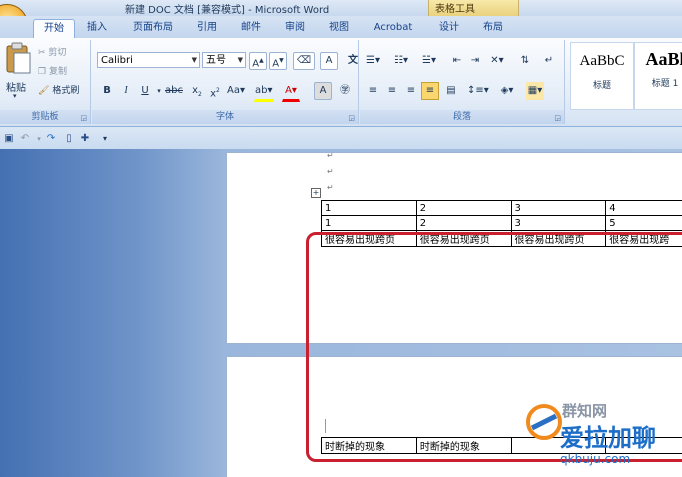 The height and width of the screenshot is (477, 682). I want to click on quick-access-toolbar: ▣ ↶ ▾ ↷ ▯ ✚ ▾, so click(341, 138).